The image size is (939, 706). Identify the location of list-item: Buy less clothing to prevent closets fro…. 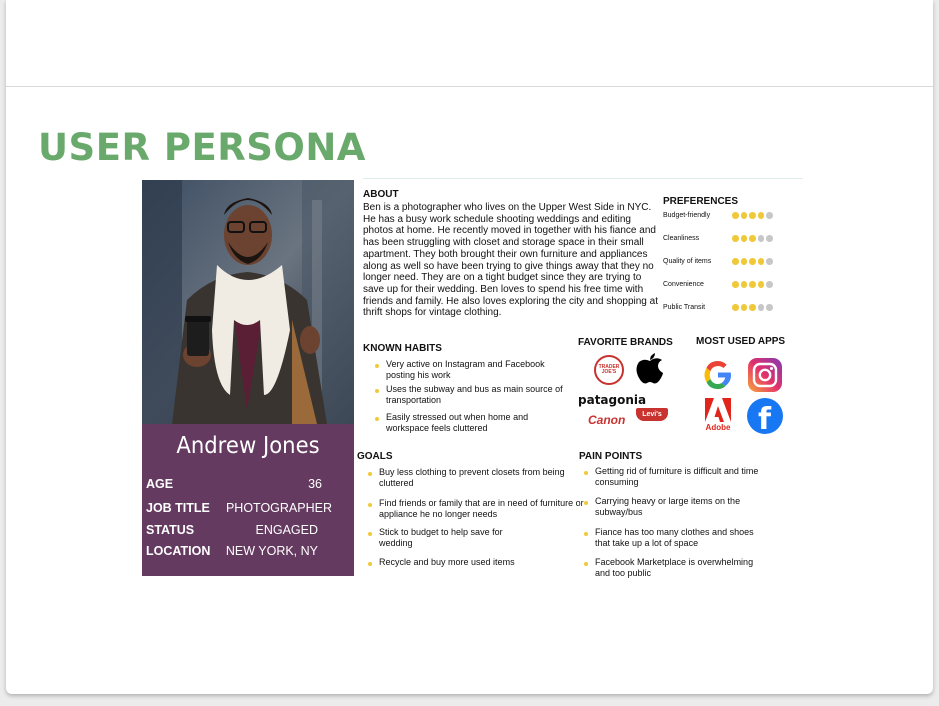
(481, 477).